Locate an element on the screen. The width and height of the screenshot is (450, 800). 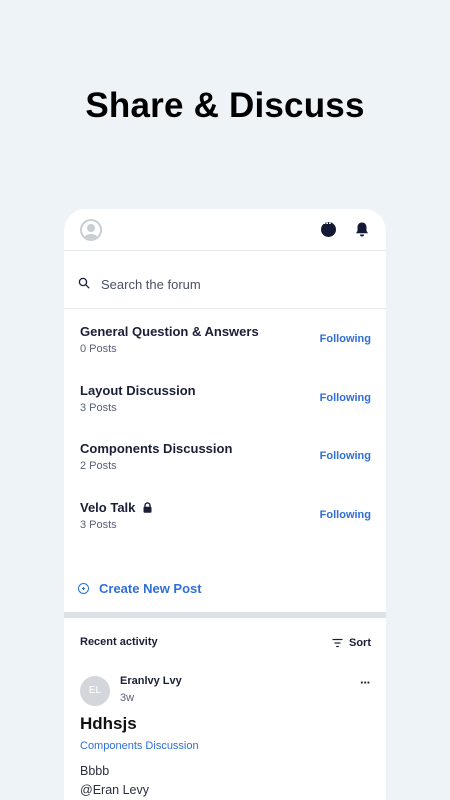
category-title: General Question & Answers is located at coordinates (169, 331).